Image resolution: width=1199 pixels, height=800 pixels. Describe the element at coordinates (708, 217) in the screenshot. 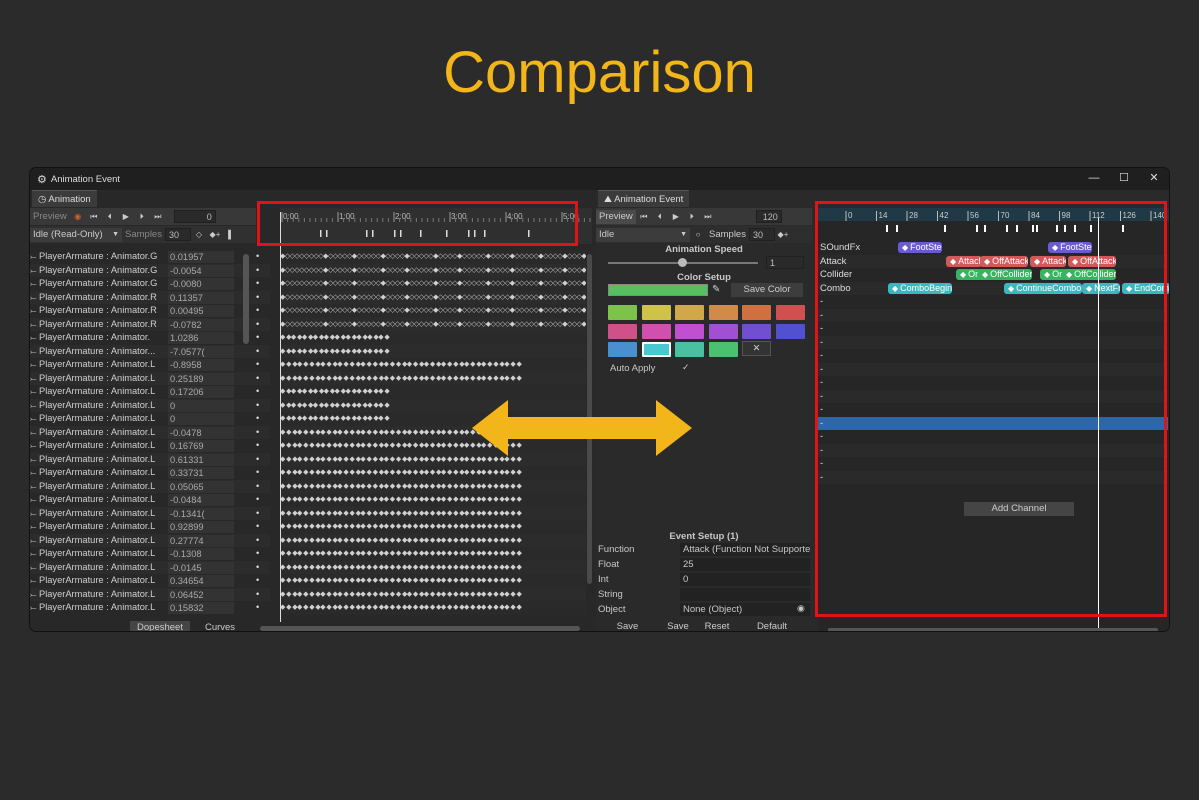

I see `last-frame-icon: ⏭` at that location.